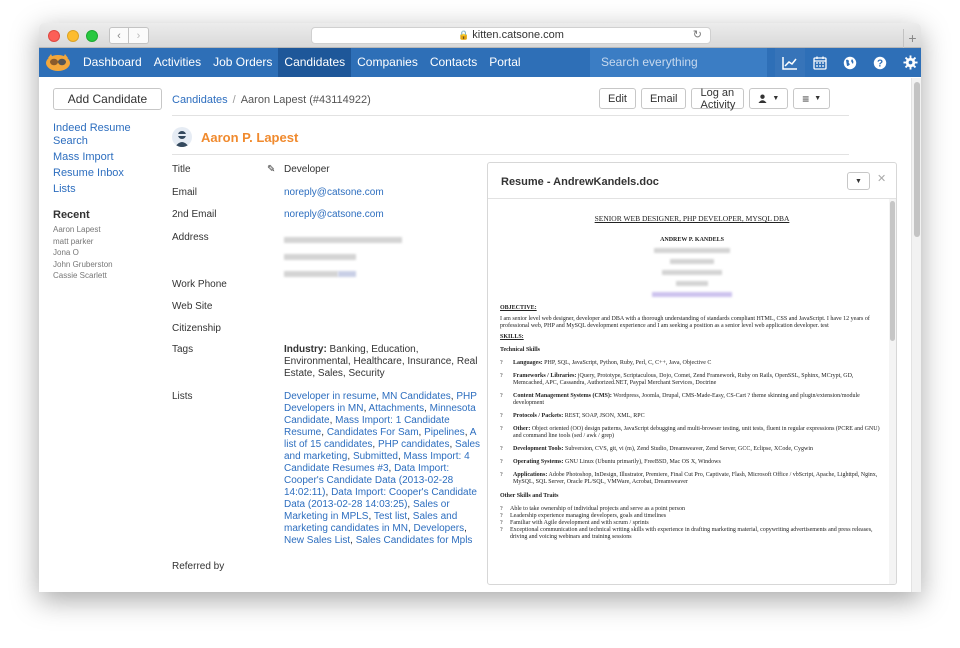 This screenshot has width=960, height=648. I want to click on list-link: Pipelines, so click(444, 432).